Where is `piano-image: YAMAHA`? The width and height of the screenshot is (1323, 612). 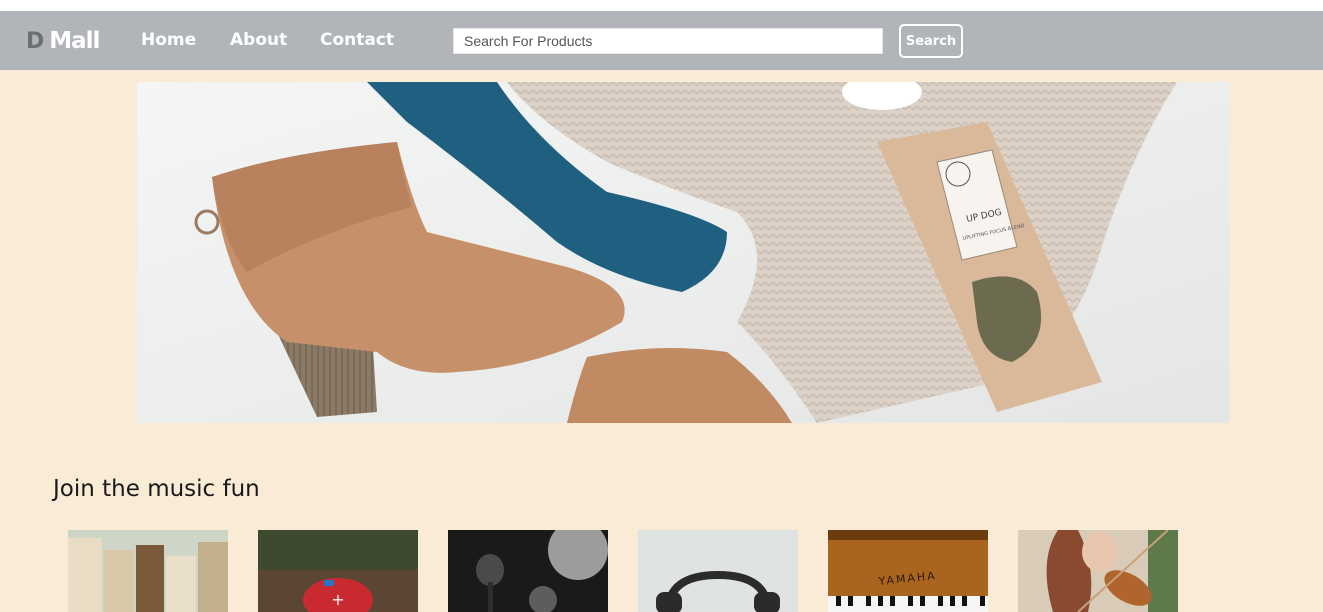 piano-image: YAMAHA is located at coordinates (908, 571).